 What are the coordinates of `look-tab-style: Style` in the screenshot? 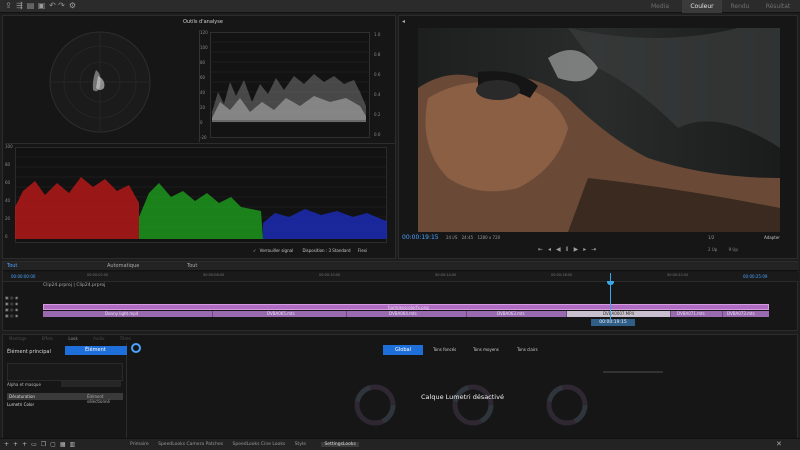 It's located at (300, 444).